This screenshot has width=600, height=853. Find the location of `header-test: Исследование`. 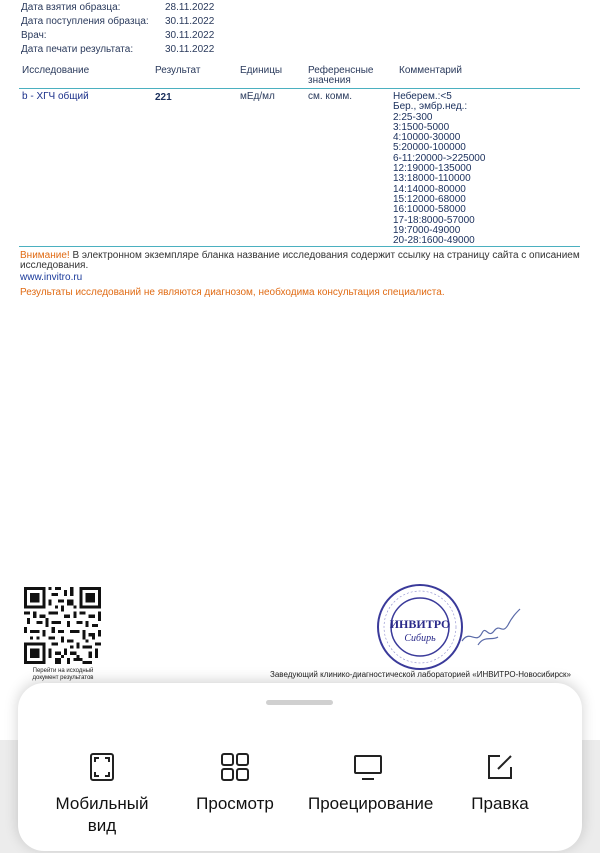

header-test: Исследование is located at coordinates (56, 70).